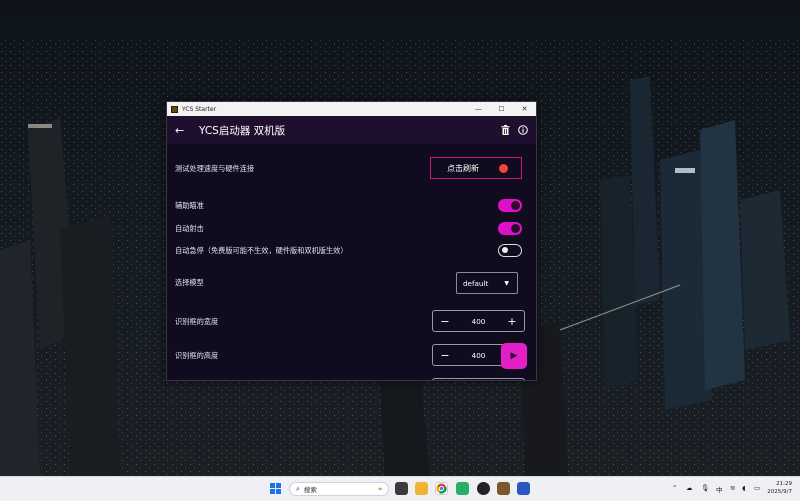 The width and height of the screenshot is (800, 501). Describe the element at coordinates (779, 492) in the screenshot. I see `clock-date: 2025/9/7` at that location.